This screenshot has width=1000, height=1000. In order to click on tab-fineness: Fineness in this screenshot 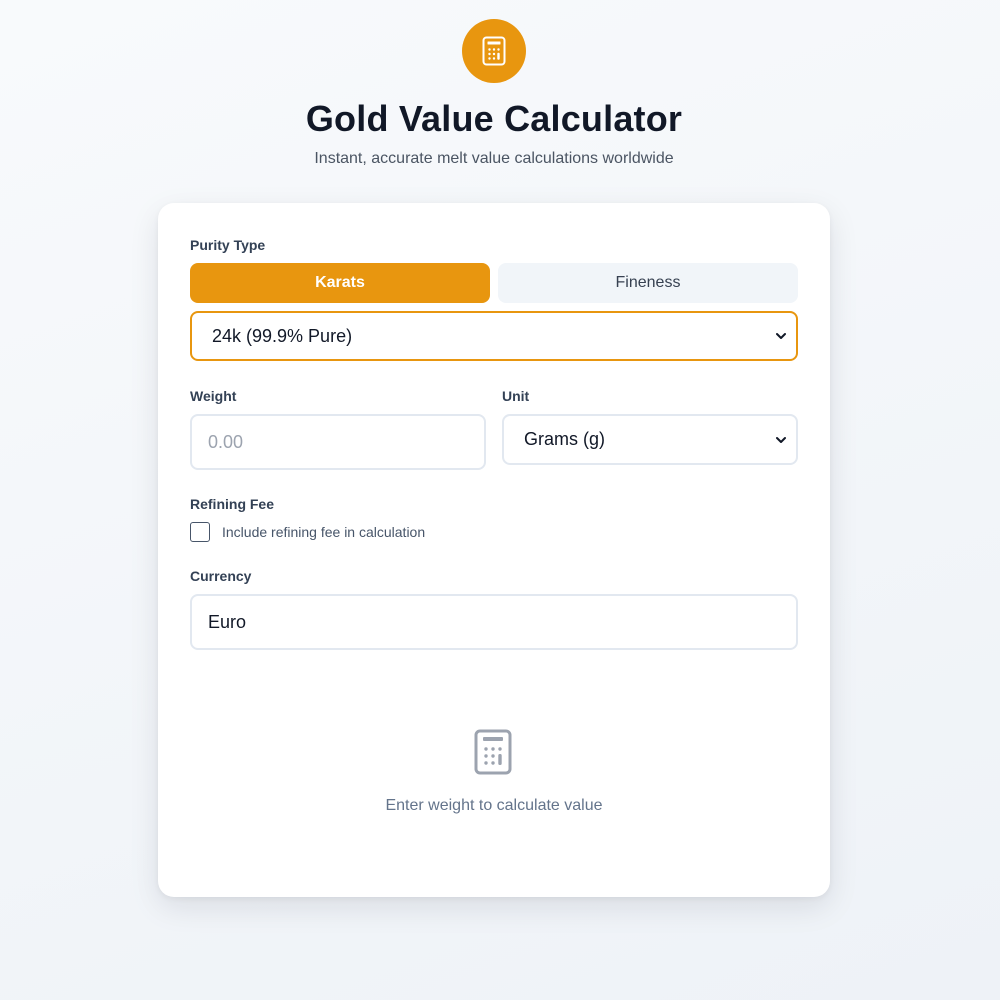, I will do `click(648, 283)`.